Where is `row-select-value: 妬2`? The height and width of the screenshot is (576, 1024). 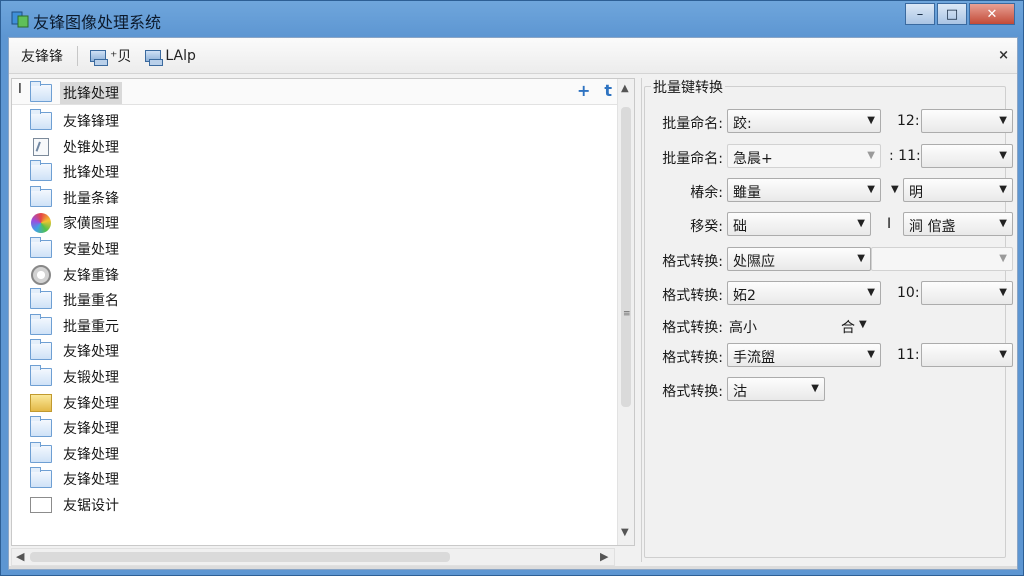
row-select-value: 妬2 is located at coordinates (744, 296).